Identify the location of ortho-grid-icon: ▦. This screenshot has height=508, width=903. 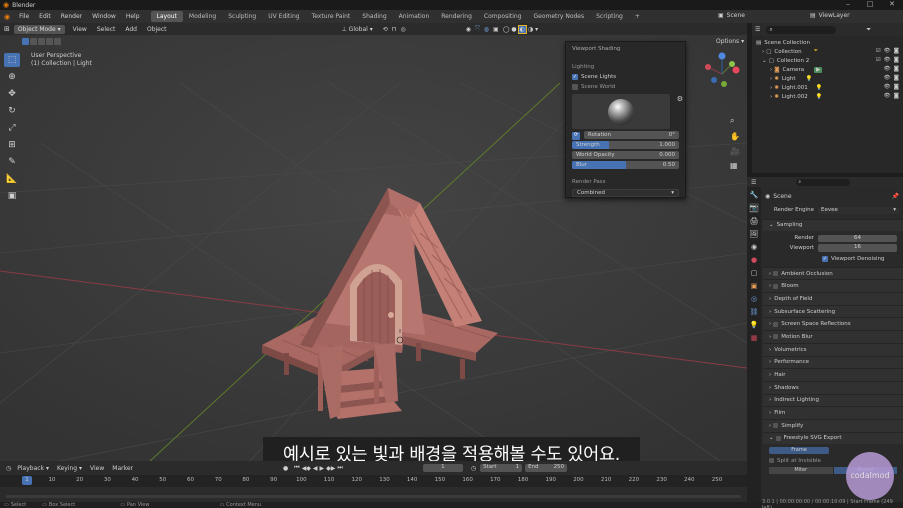
(734, 165).